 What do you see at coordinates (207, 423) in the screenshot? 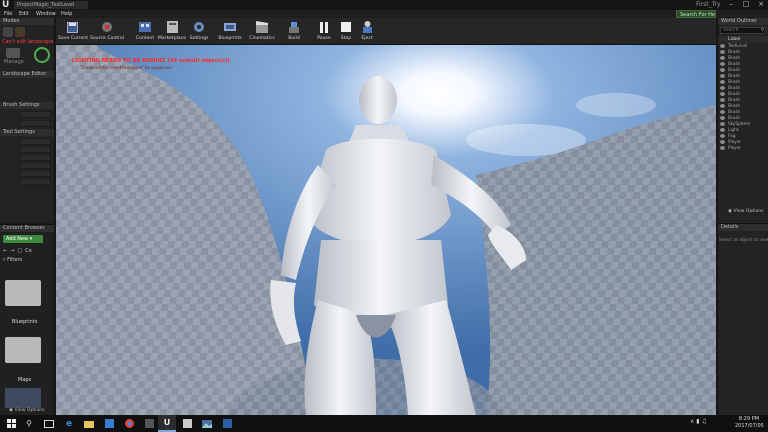
I see `photos-icon` at bounding box center [207, 423].